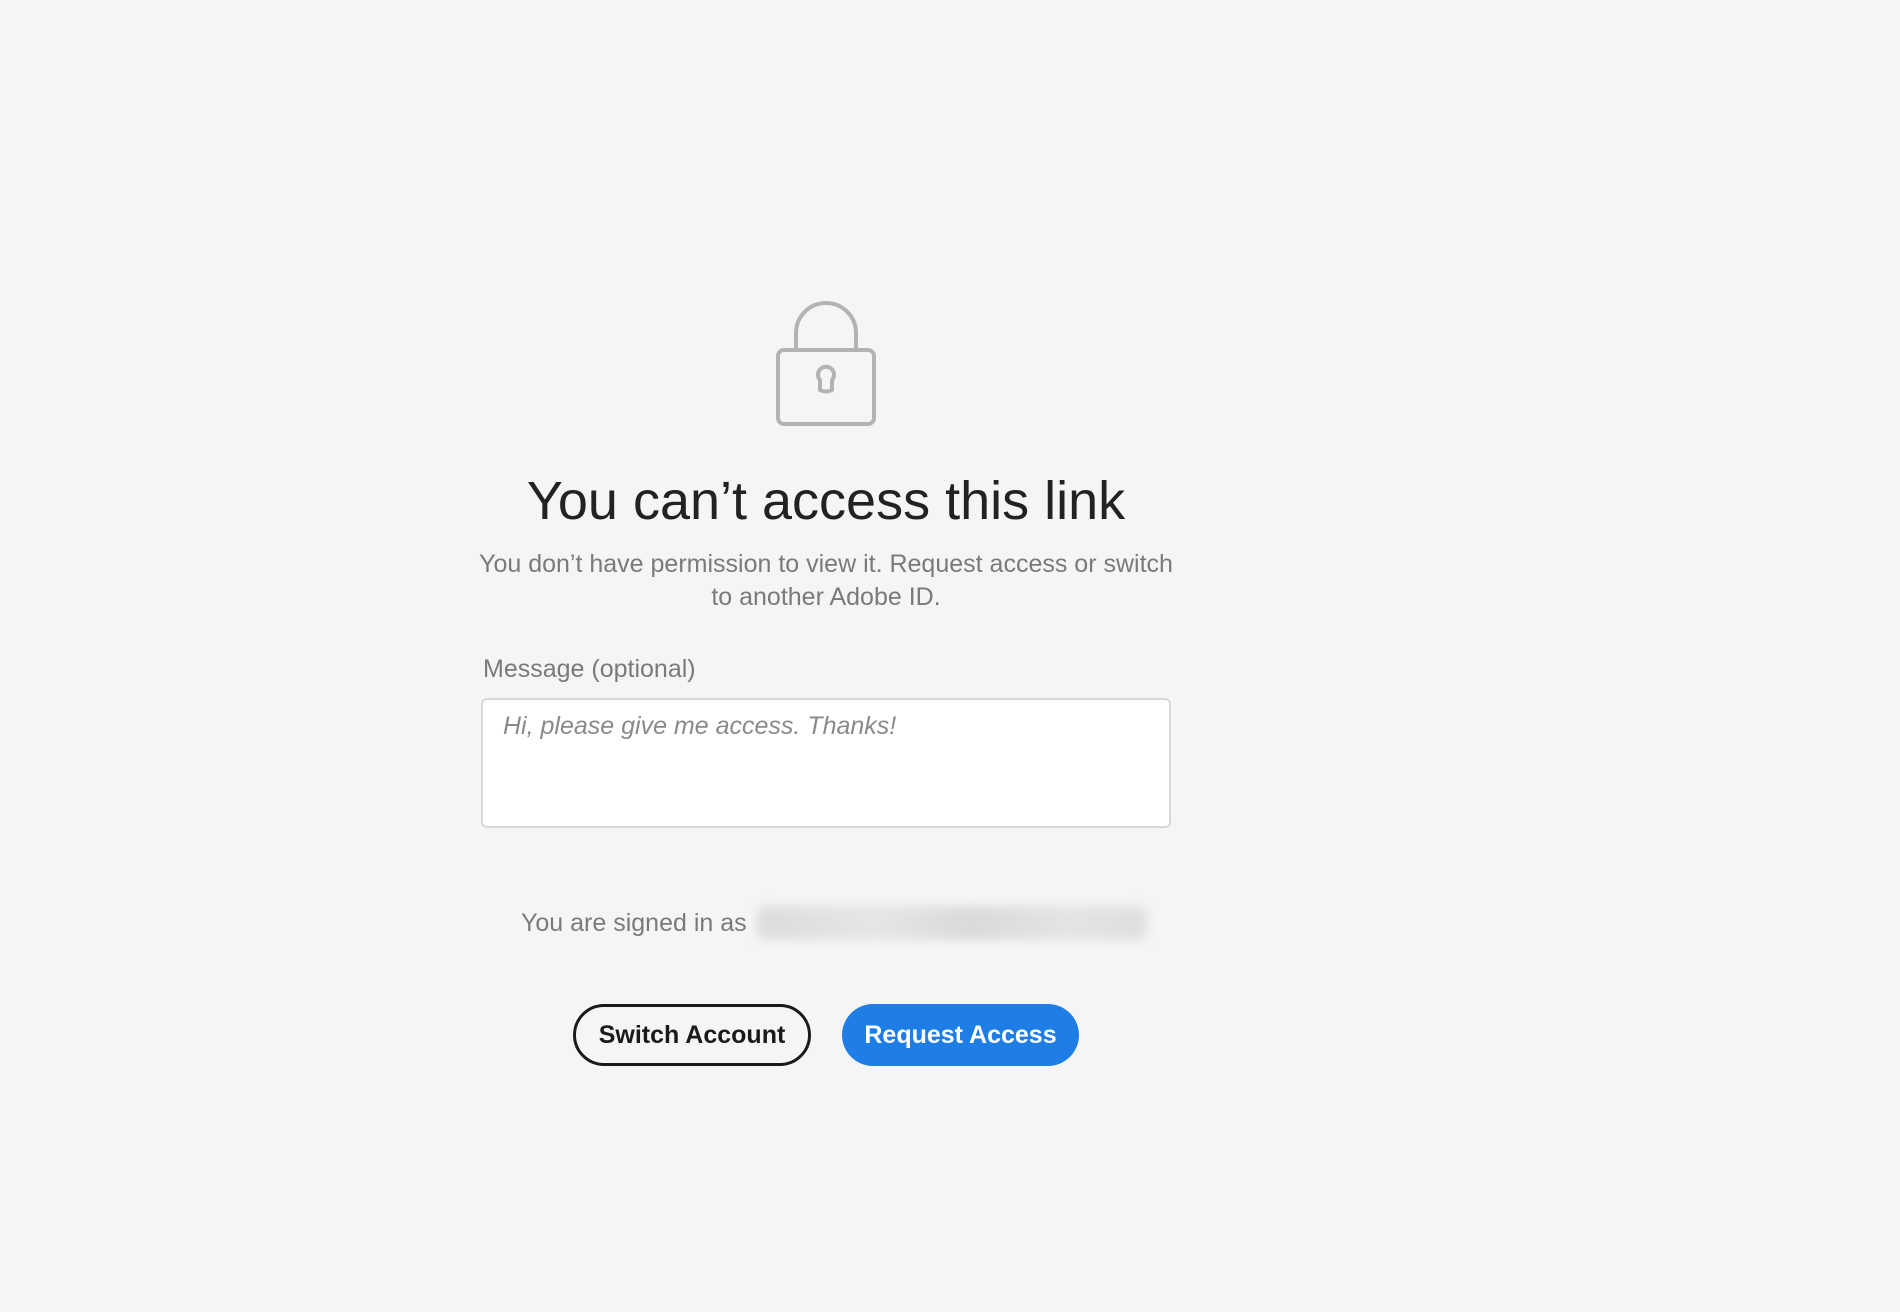 This screenshot has width=1900, height=1312. I want to click on message-label: Message (optional), so click(589, 669).